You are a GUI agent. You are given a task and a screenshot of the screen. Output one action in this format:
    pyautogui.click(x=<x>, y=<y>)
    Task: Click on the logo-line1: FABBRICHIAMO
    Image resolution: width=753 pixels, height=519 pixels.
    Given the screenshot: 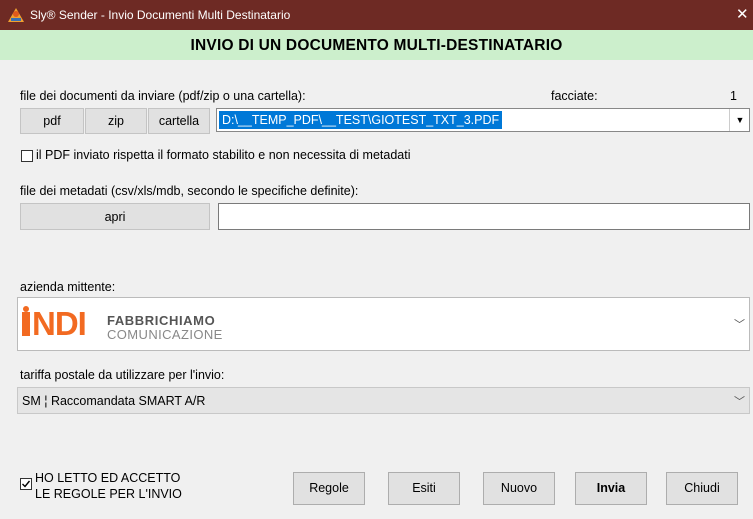 What is the action you would take?
    pyautogui.click(x=161, y=320)
    